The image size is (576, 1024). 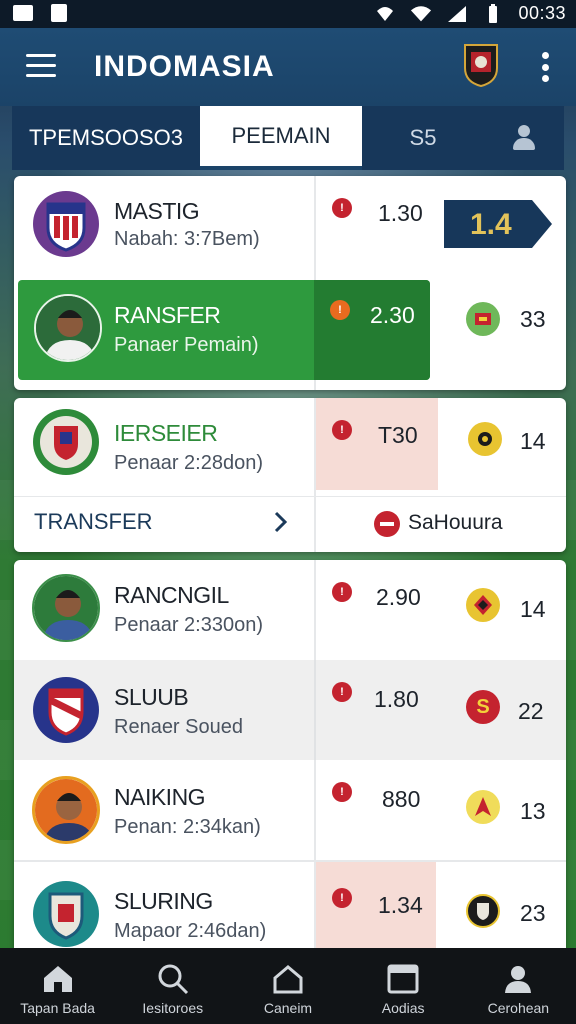 What do you see at coordinates (290, 447) in the screenshot?
I see `list-item: IERSEIER Penaar 2:28don) ! T30 14` at bounding box center [290, 447].